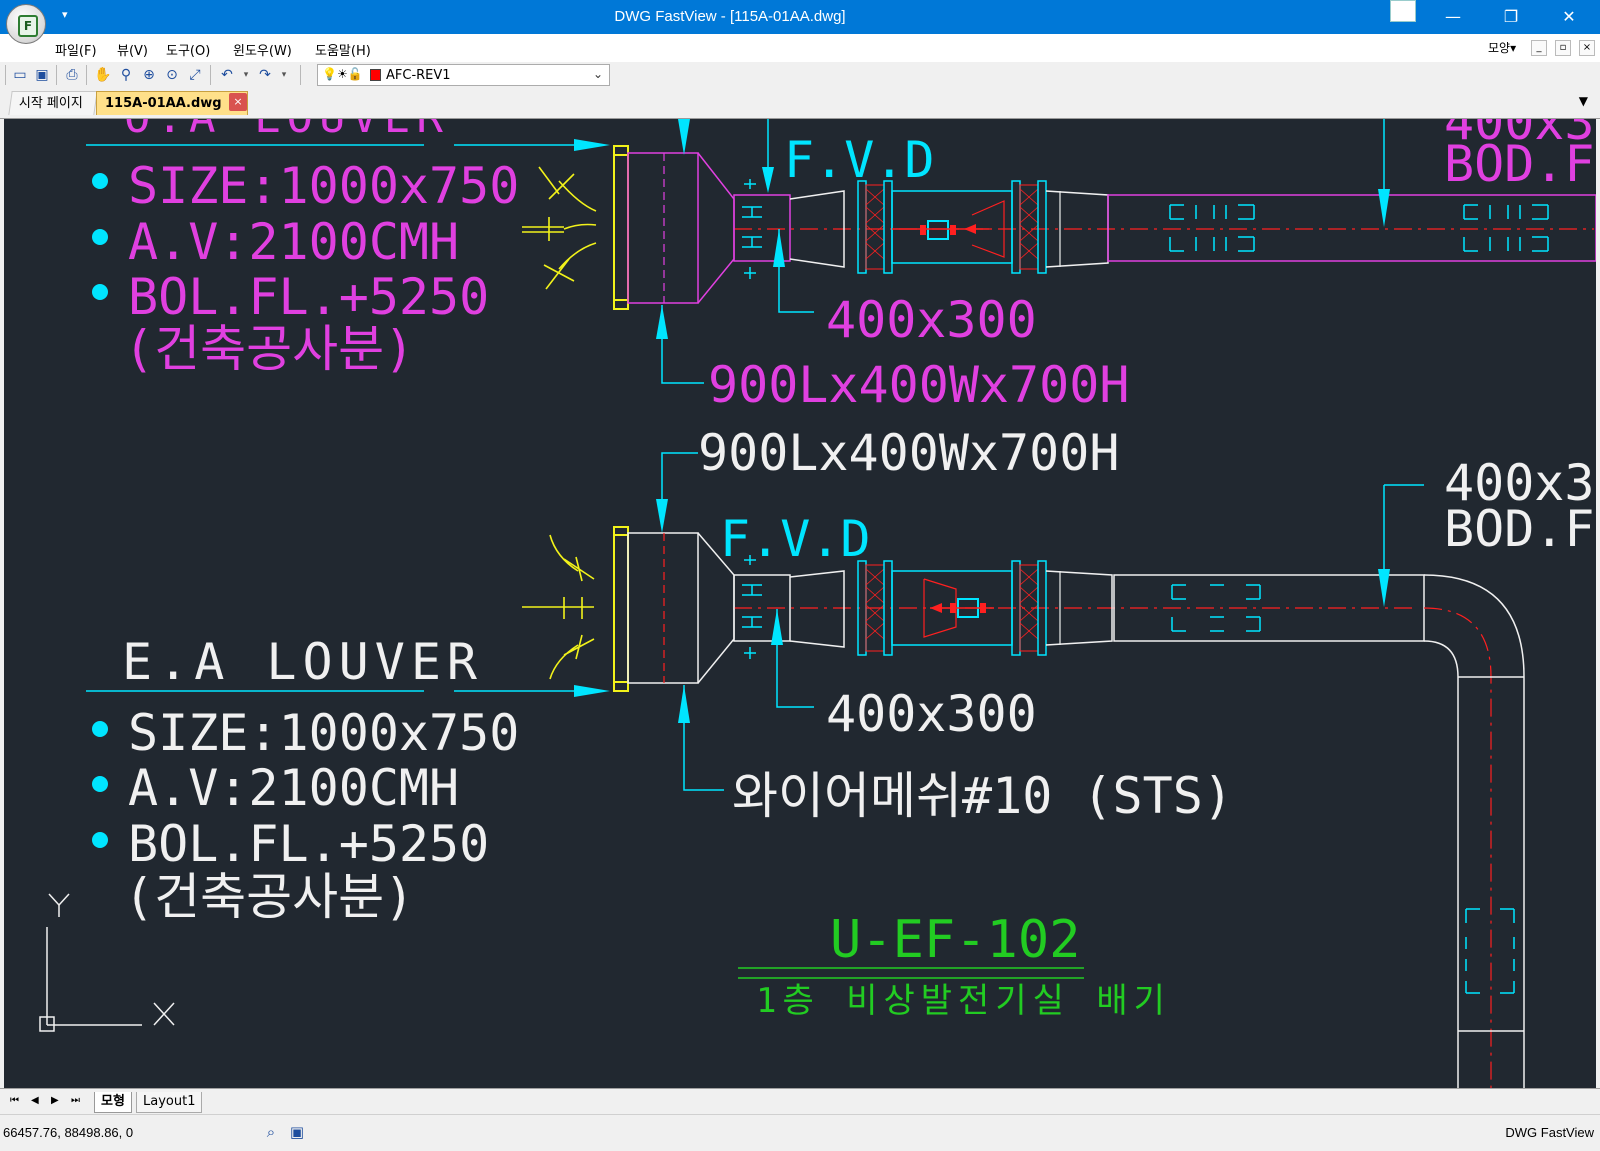  What do you see at coordinates (323, 186) in the screenshot?
I see `top-spec-size: SIZE:1000x750` at bounding box center [323, 186].